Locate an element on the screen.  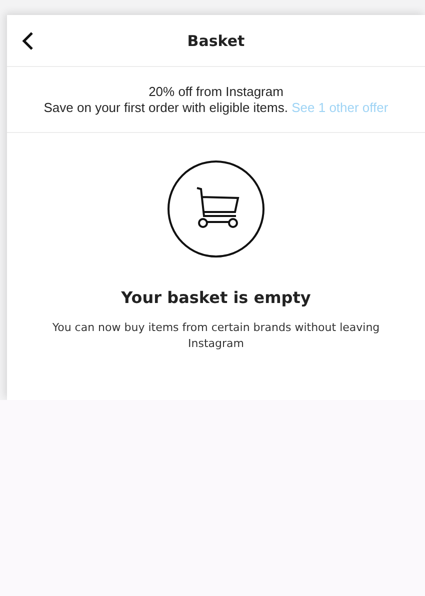
page-title: Basket is located at coordinates (216, 41).